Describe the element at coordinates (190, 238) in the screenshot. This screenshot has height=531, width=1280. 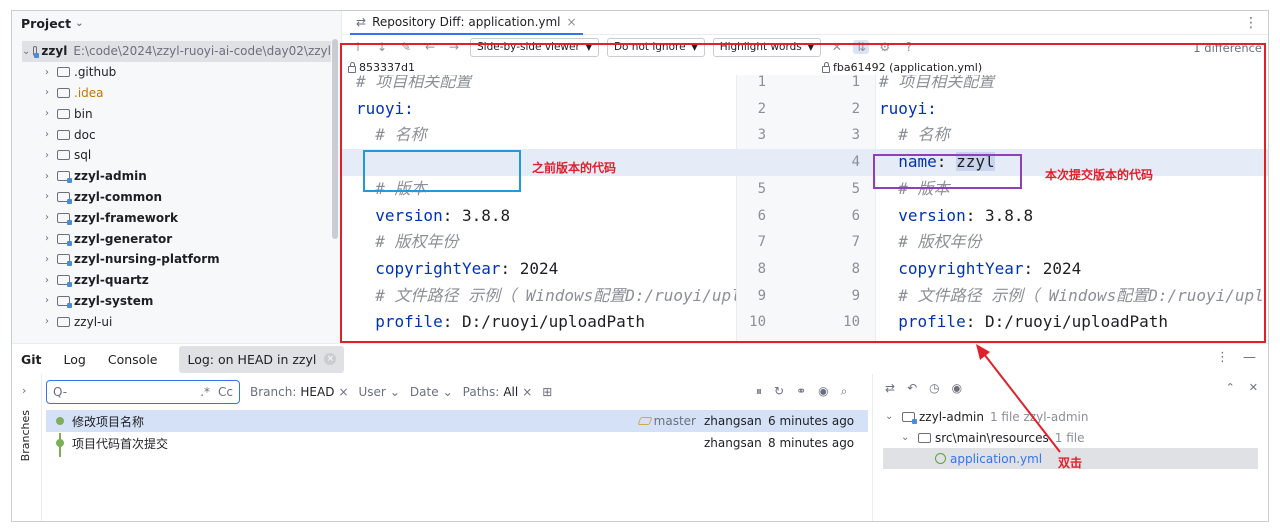
I see `tree-item: › zzyl-generator` at that location.